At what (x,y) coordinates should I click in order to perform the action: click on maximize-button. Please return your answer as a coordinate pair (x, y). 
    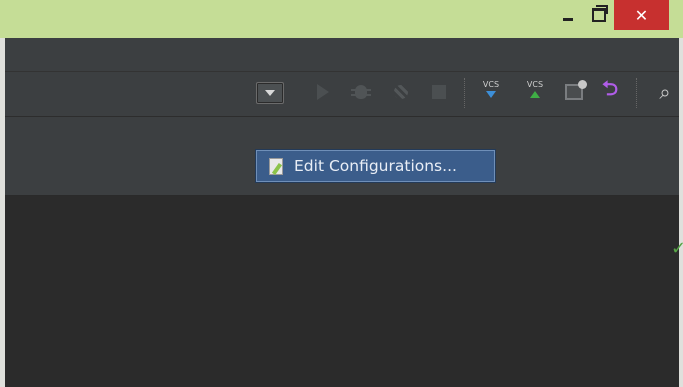
    Looking at the image, I should click on (599, 15).